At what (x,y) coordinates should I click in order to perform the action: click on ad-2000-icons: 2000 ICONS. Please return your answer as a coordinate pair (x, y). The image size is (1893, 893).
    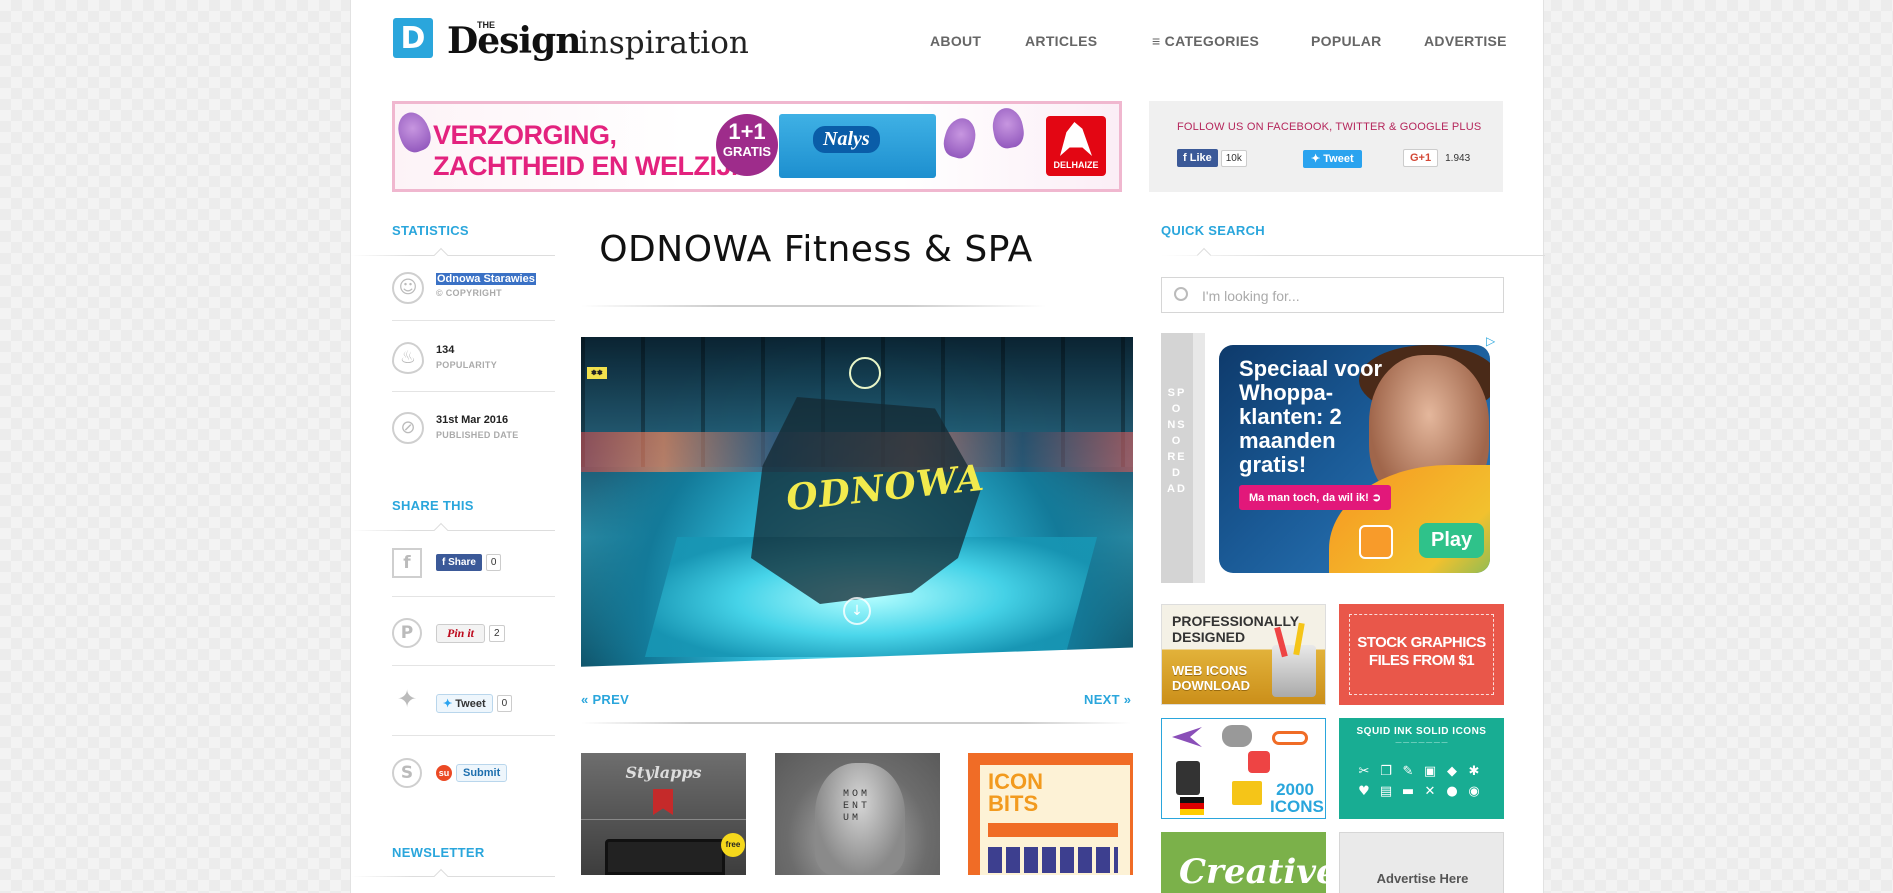
    Looking at the image, I should click on (1243, 768).